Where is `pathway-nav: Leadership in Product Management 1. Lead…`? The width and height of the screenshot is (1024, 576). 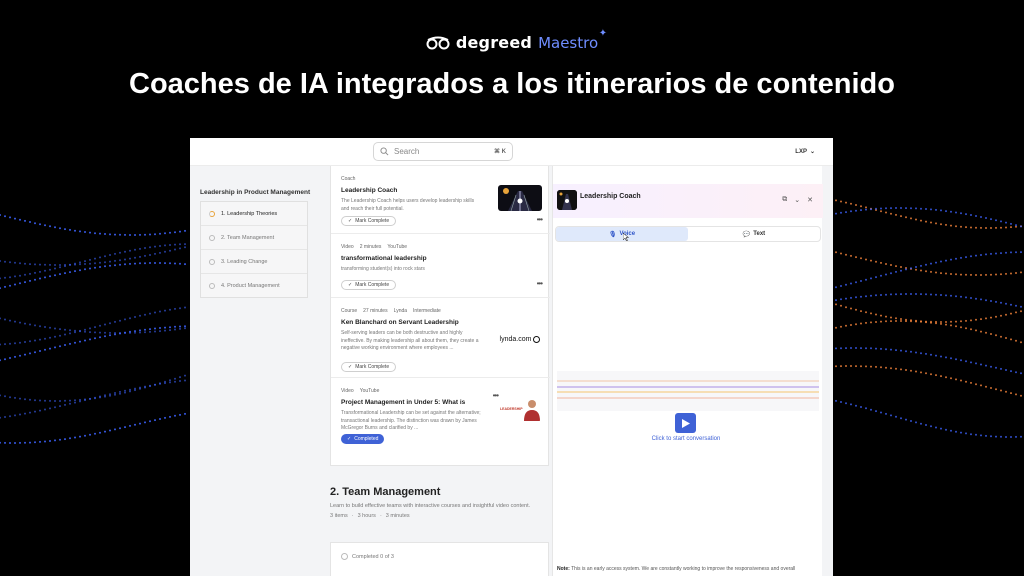 pathway-nav: Leadership in Product Management 1. Lead… is located at coordinates (260, 371).